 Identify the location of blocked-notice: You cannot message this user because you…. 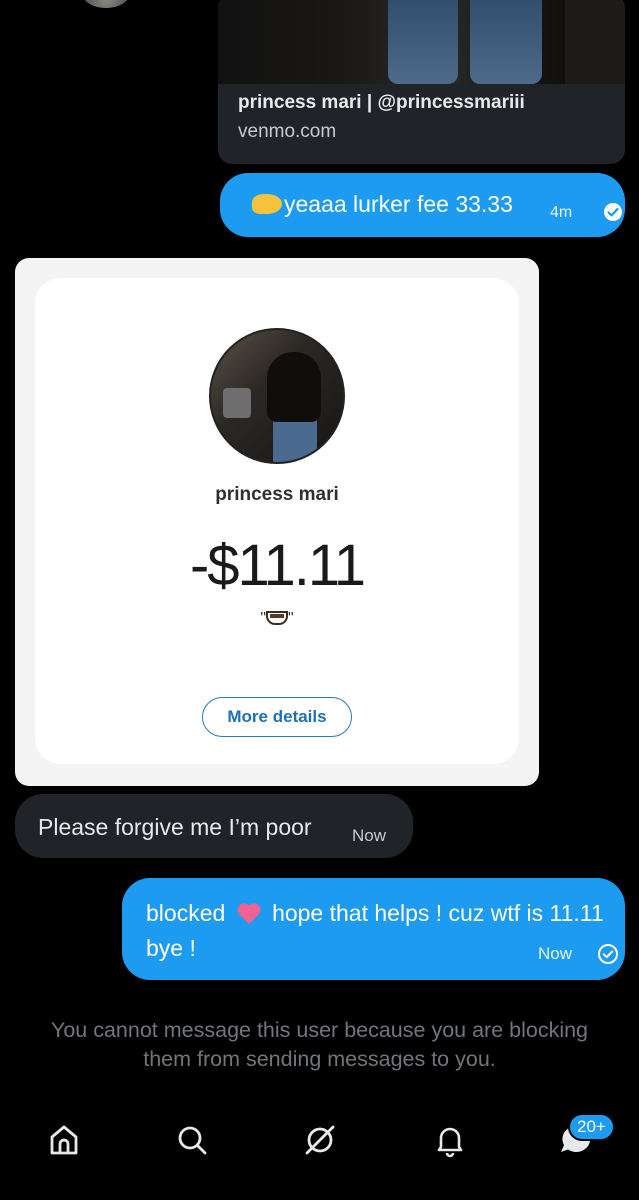
(319, 1044).